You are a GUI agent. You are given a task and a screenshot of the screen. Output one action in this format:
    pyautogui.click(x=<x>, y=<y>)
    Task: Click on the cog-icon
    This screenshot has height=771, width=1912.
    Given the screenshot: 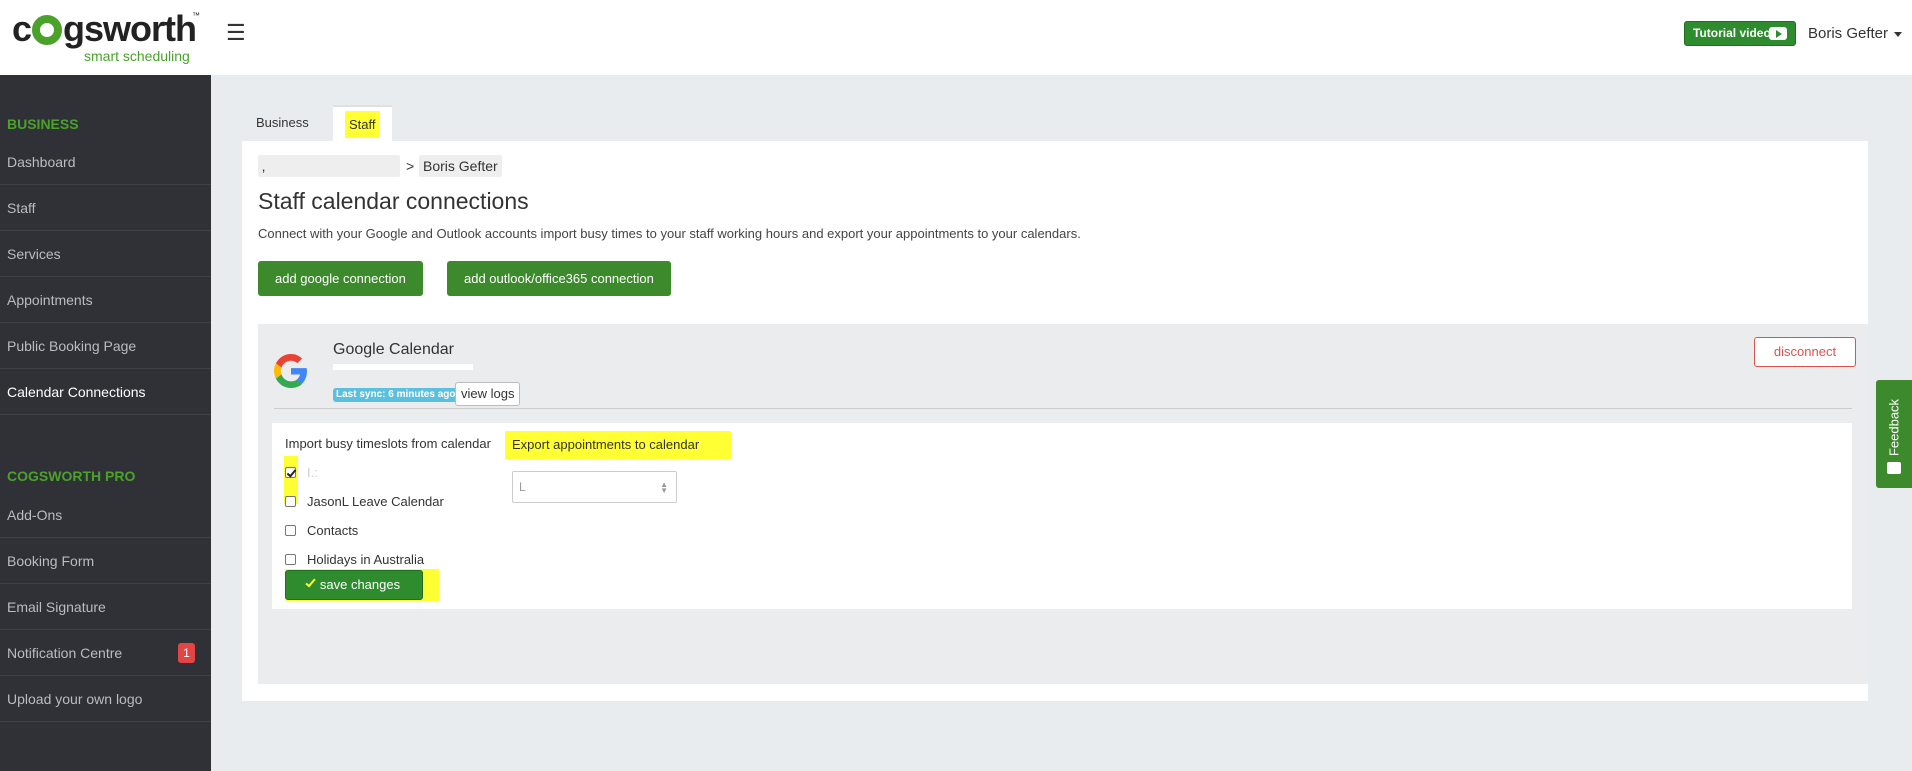 What is the action you would take?
    pyautogui.click(x=47, y=30)
    